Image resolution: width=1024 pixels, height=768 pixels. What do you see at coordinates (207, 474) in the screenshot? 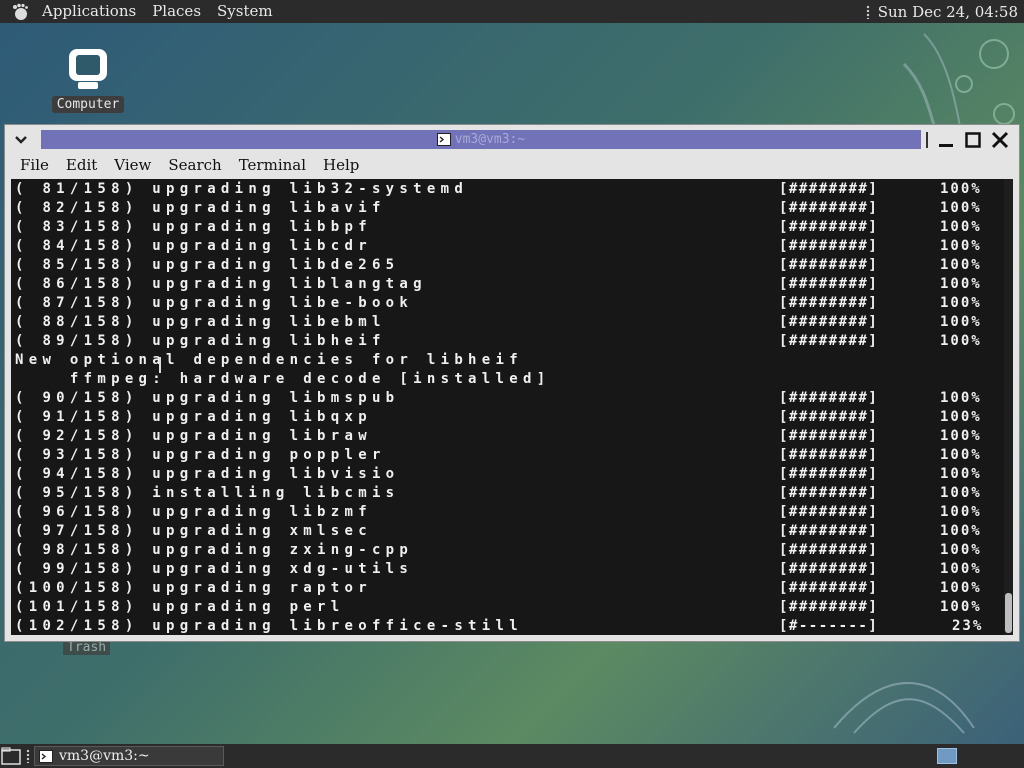
I see `terminal-line-text: ( 94/158) upgrading libvisio` at bounding box center [207, 474].